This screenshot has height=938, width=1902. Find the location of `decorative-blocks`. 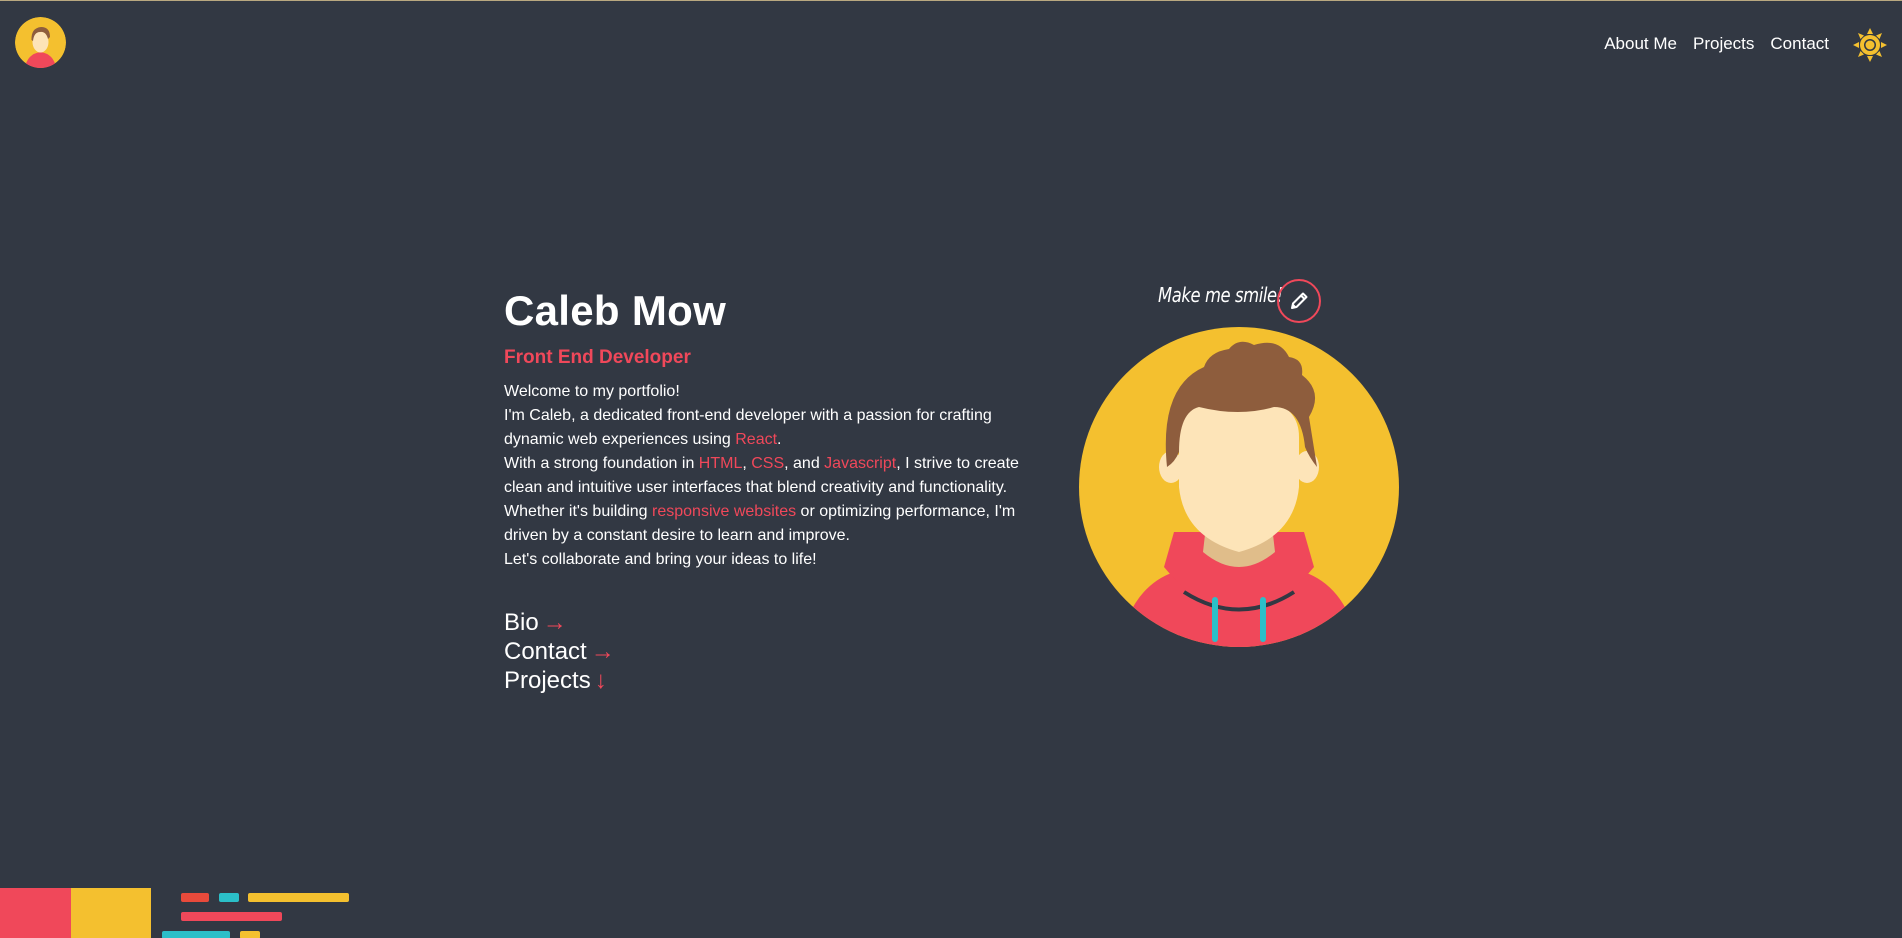

decorative-blocks is located at coordinates (174, 913).